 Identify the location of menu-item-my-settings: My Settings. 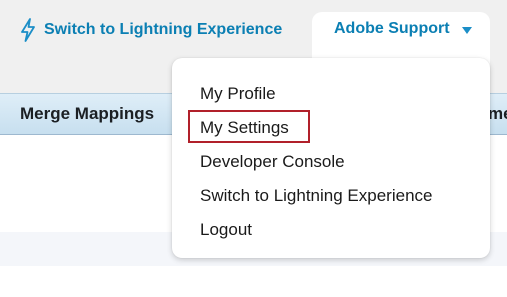
(244, 128).